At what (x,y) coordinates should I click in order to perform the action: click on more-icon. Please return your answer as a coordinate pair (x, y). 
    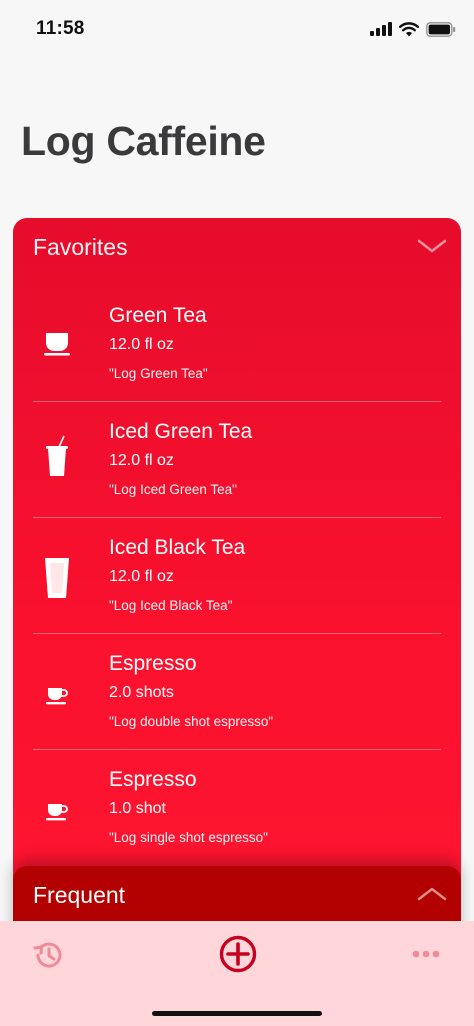
    Looking at the image, I should click on (426, 954).